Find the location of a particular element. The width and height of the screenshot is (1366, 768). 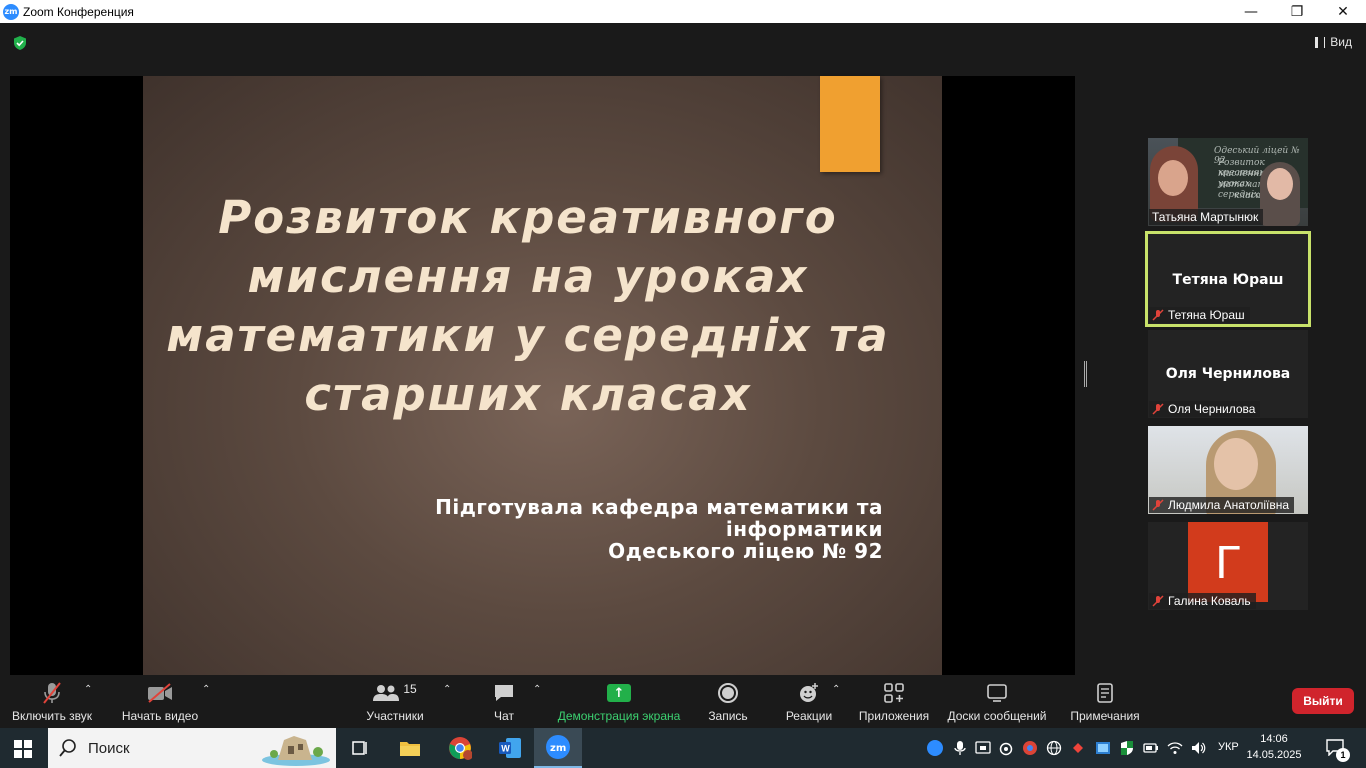

participant-tile: Оля Чернилова Оля Чернилова is located at coordinates (1228, 374).